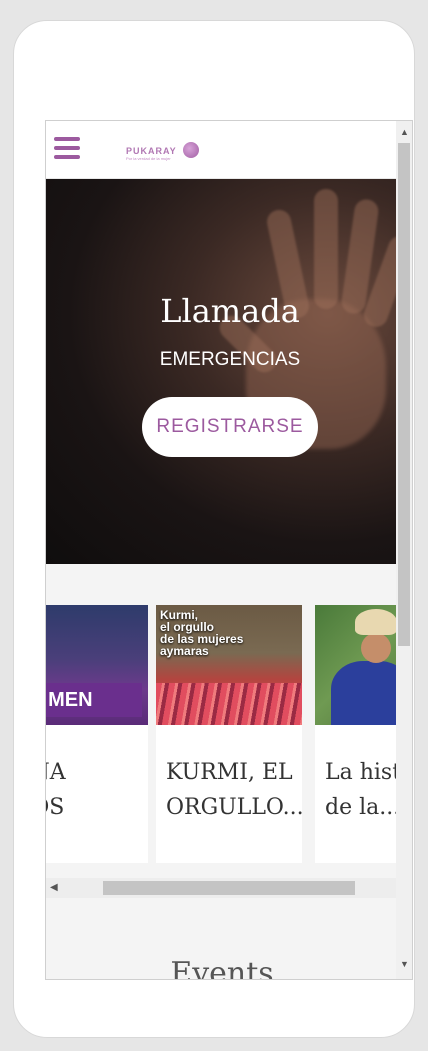 Image resolution: width=428 pixels, height=1051 pixels. What do you see at coordinates (222, 150) in the screenshot?
I see `site-header: PUKARAY Por la verdad de la mujer` at bounding box center [222, 150].